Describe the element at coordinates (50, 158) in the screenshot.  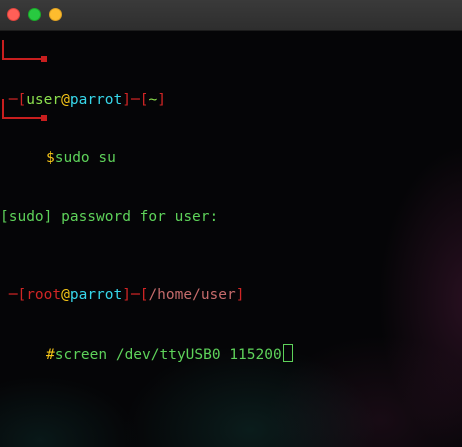
I see `prompt-char: $` at that location.